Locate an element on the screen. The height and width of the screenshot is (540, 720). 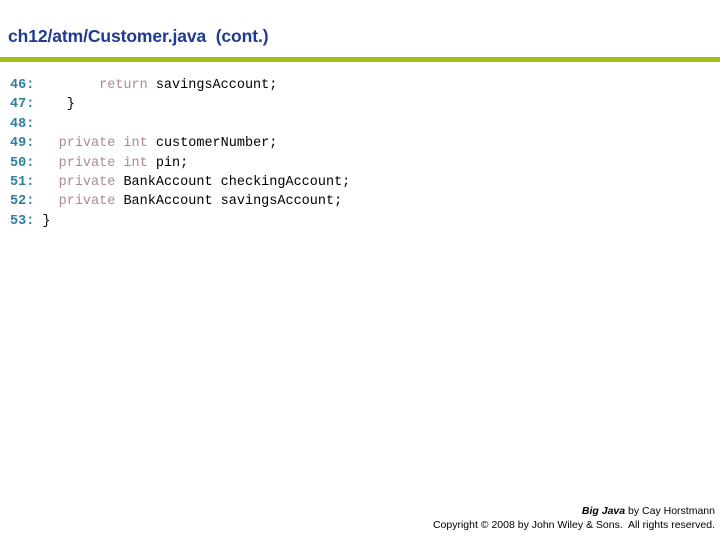
code-line: 47: } is located at coordinates (180, 104).